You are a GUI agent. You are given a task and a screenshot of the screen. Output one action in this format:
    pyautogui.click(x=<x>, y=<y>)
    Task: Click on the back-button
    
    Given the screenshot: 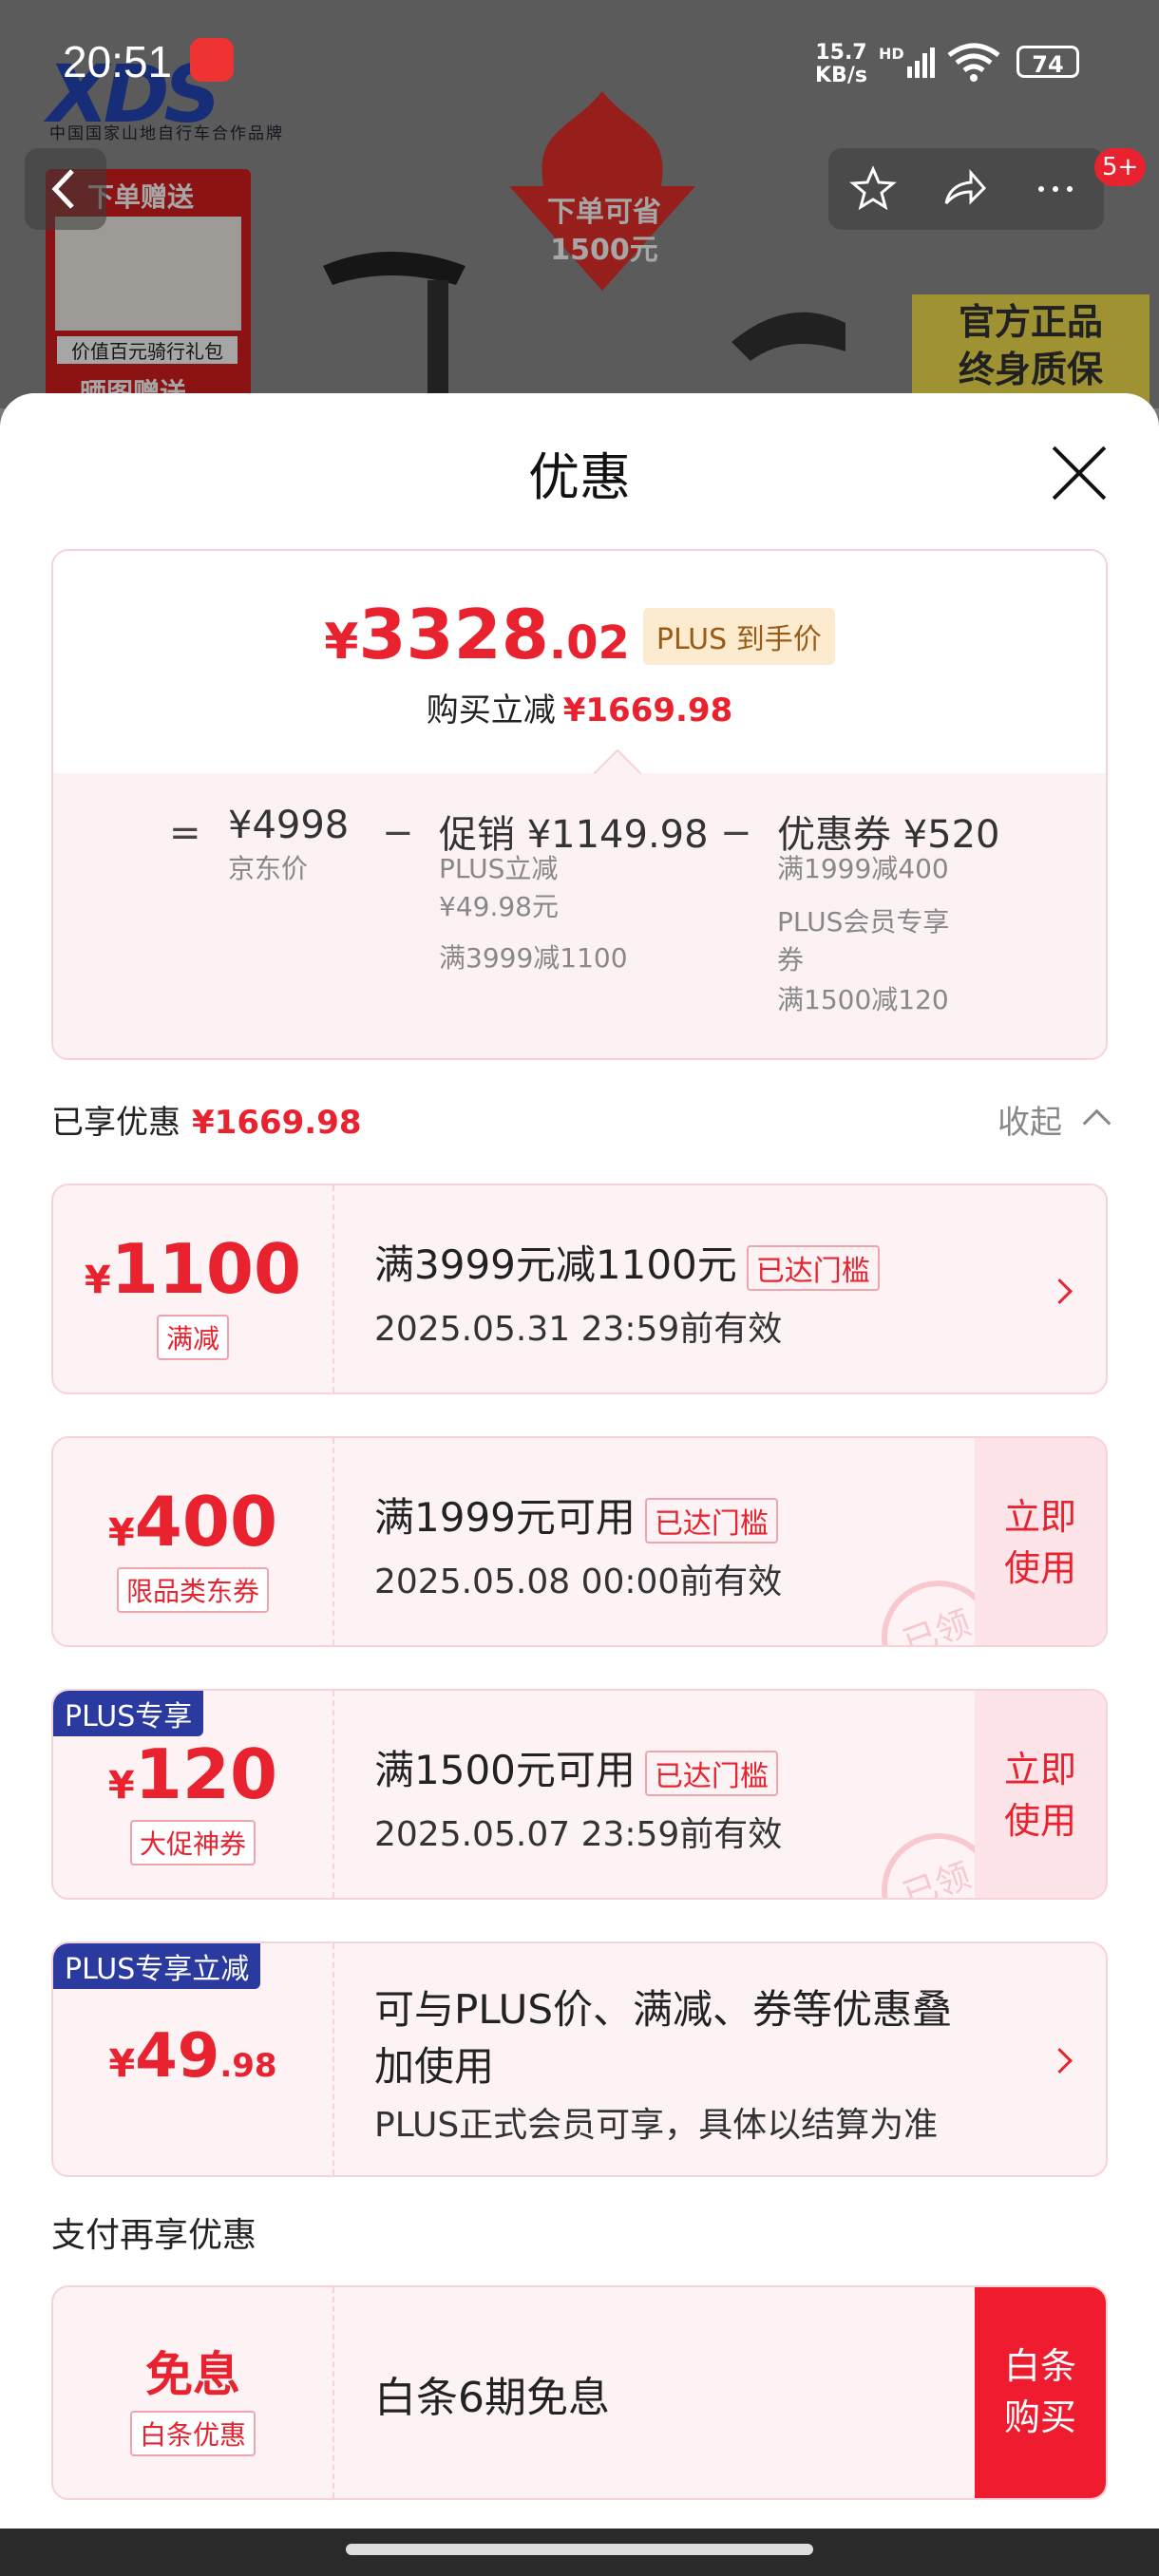 What is the action you would take?
    pyautogui.click(x=65, y=189)
    